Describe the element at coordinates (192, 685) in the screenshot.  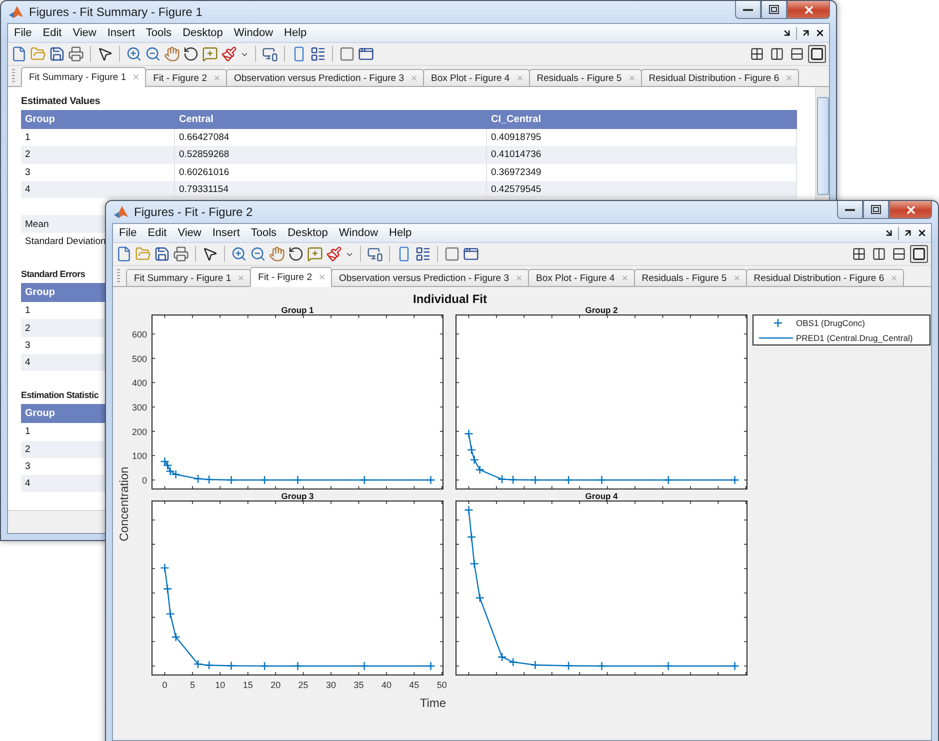
I see `tick-label: 5` at that location.